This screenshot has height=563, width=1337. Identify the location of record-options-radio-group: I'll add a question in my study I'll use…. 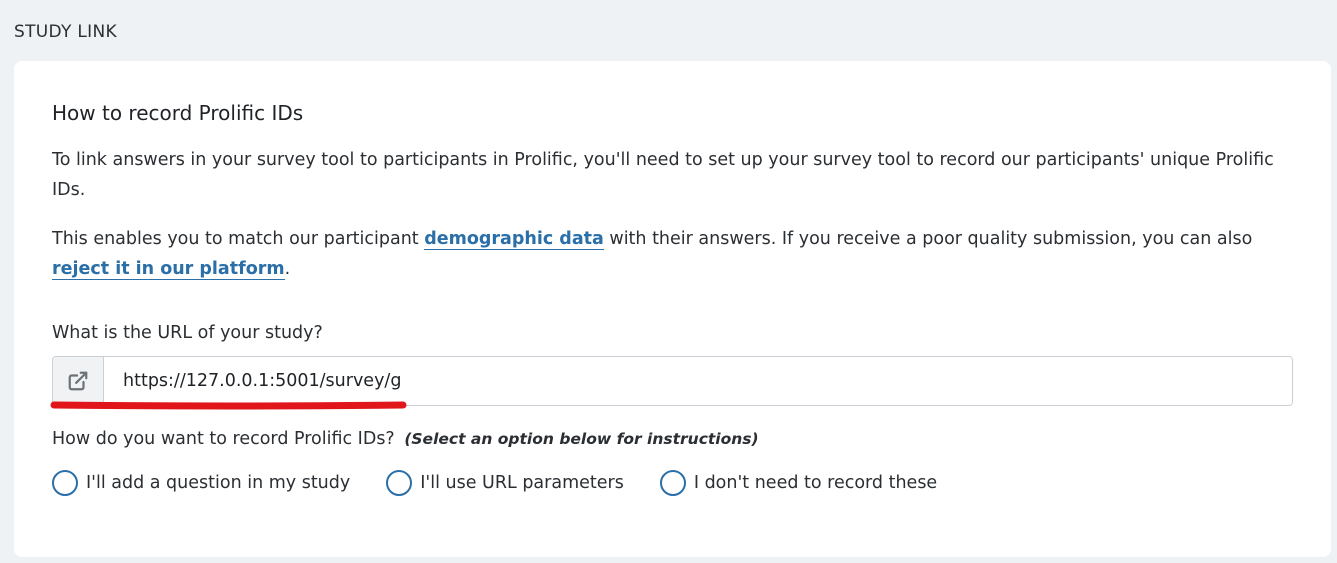
(512, 483).